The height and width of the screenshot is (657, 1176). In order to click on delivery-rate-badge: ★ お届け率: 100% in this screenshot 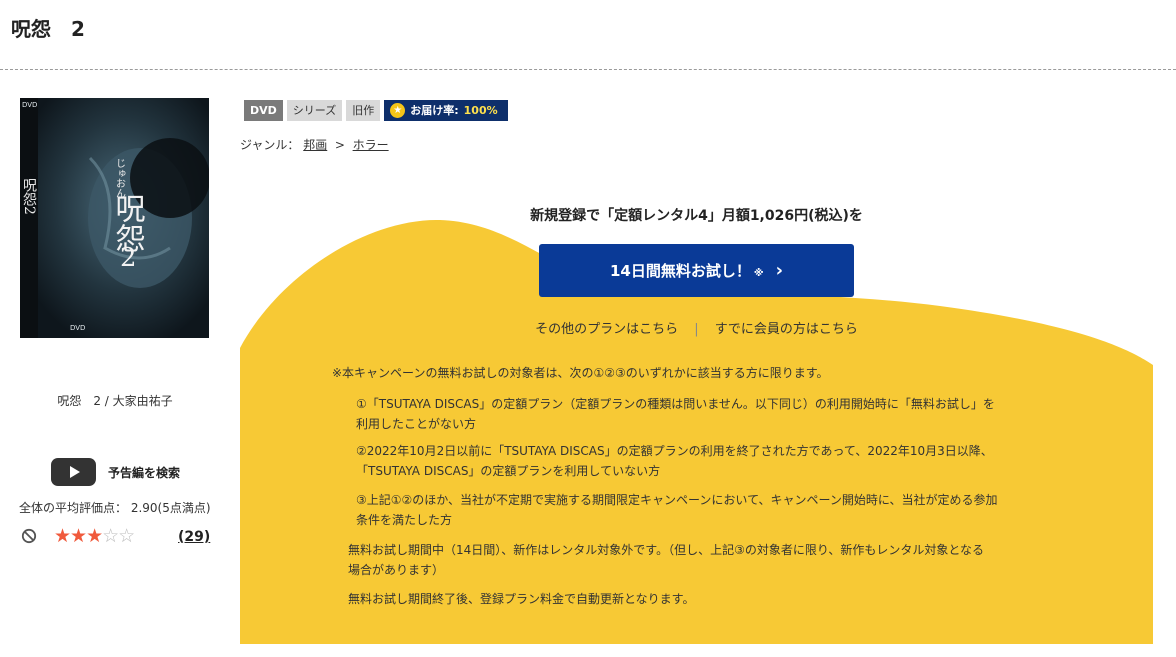, I will do `click(446, 110)`.